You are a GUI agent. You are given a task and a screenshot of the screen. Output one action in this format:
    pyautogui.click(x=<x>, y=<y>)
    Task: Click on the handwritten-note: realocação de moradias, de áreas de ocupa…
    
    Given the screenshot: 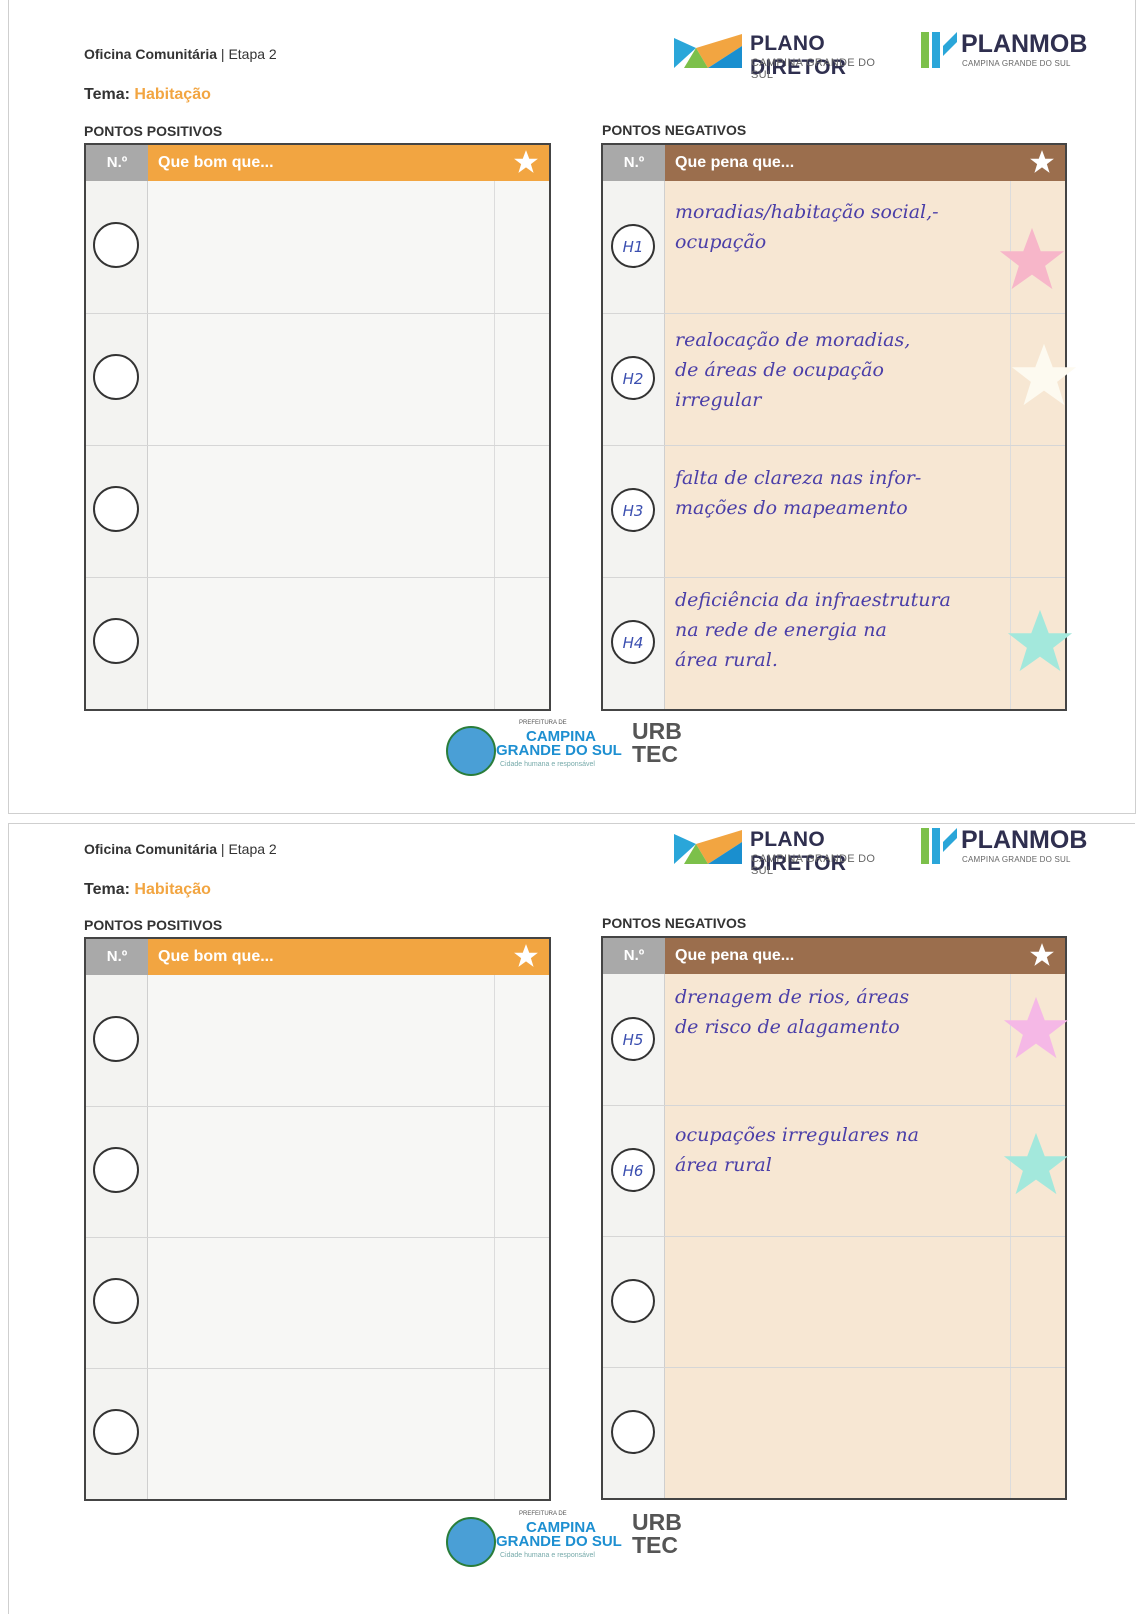 What is the action you would take?
    pyautogui.click(x=793, y=370)
    